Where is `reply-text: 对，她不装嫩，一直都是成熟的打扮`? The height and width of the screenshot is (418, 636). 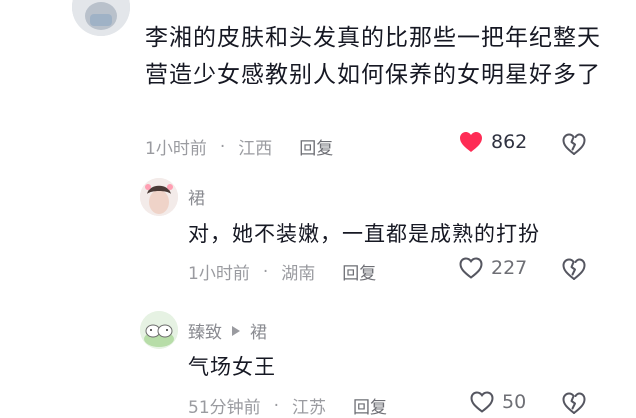
reply-text: 对，她不装嫩，一直都是成熟的打扮 is located at coordinates (364, 234).